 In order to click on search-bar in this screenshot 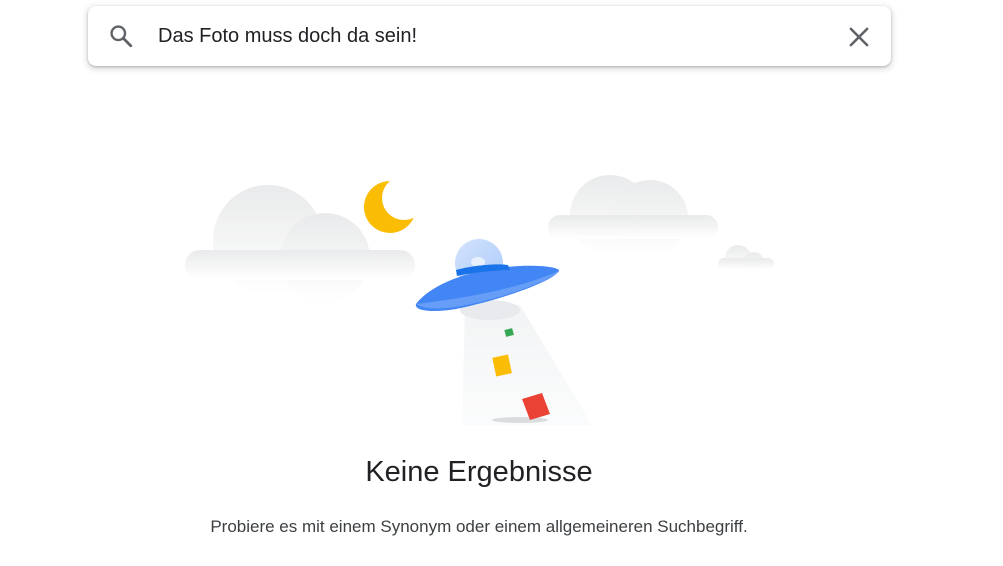, I will do `click(489, 36)`.